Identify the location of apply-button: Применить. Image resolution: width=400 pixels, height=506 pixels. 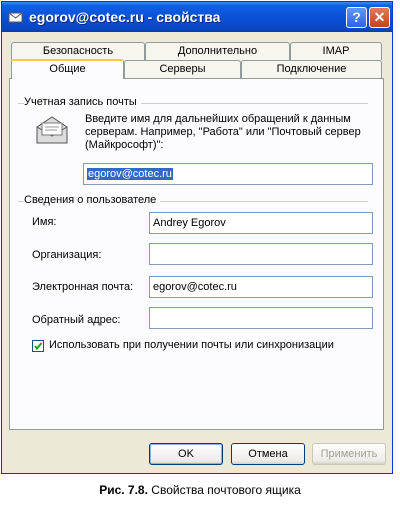
(349, 454).